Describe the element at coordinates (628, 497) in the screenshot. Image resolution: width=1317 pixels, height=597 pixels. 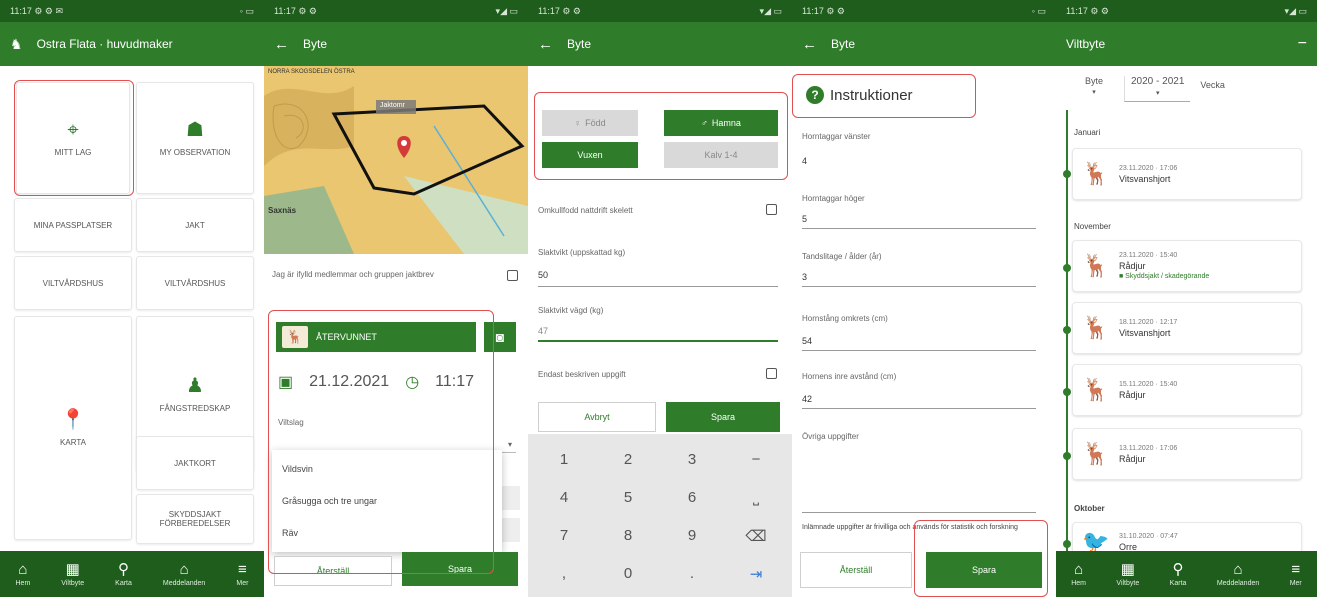
I see `key: 5` at that location.